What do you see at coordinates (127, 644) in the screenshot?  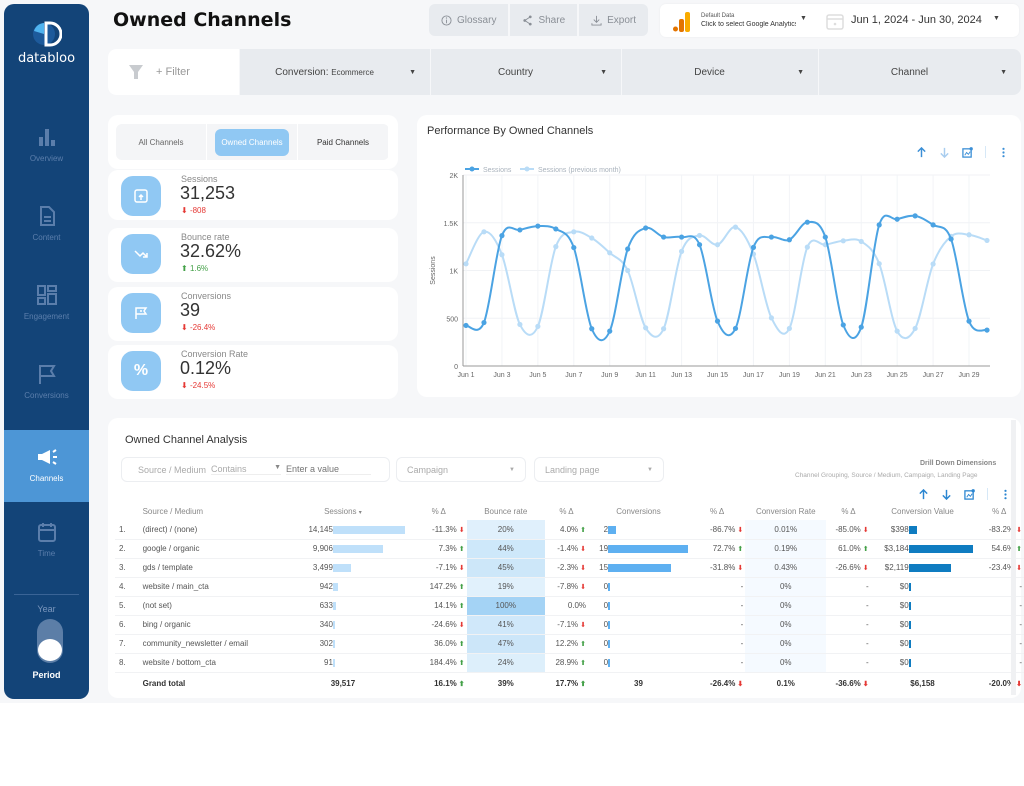 I see `row-index: 7.` at bounding box center [127, 644].